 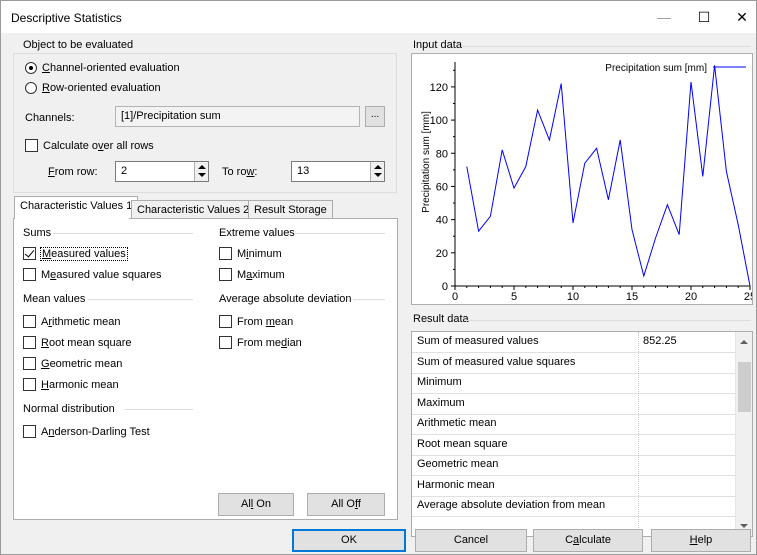 I want to click on x-tick-label: 25, so click(x=748, y=297).